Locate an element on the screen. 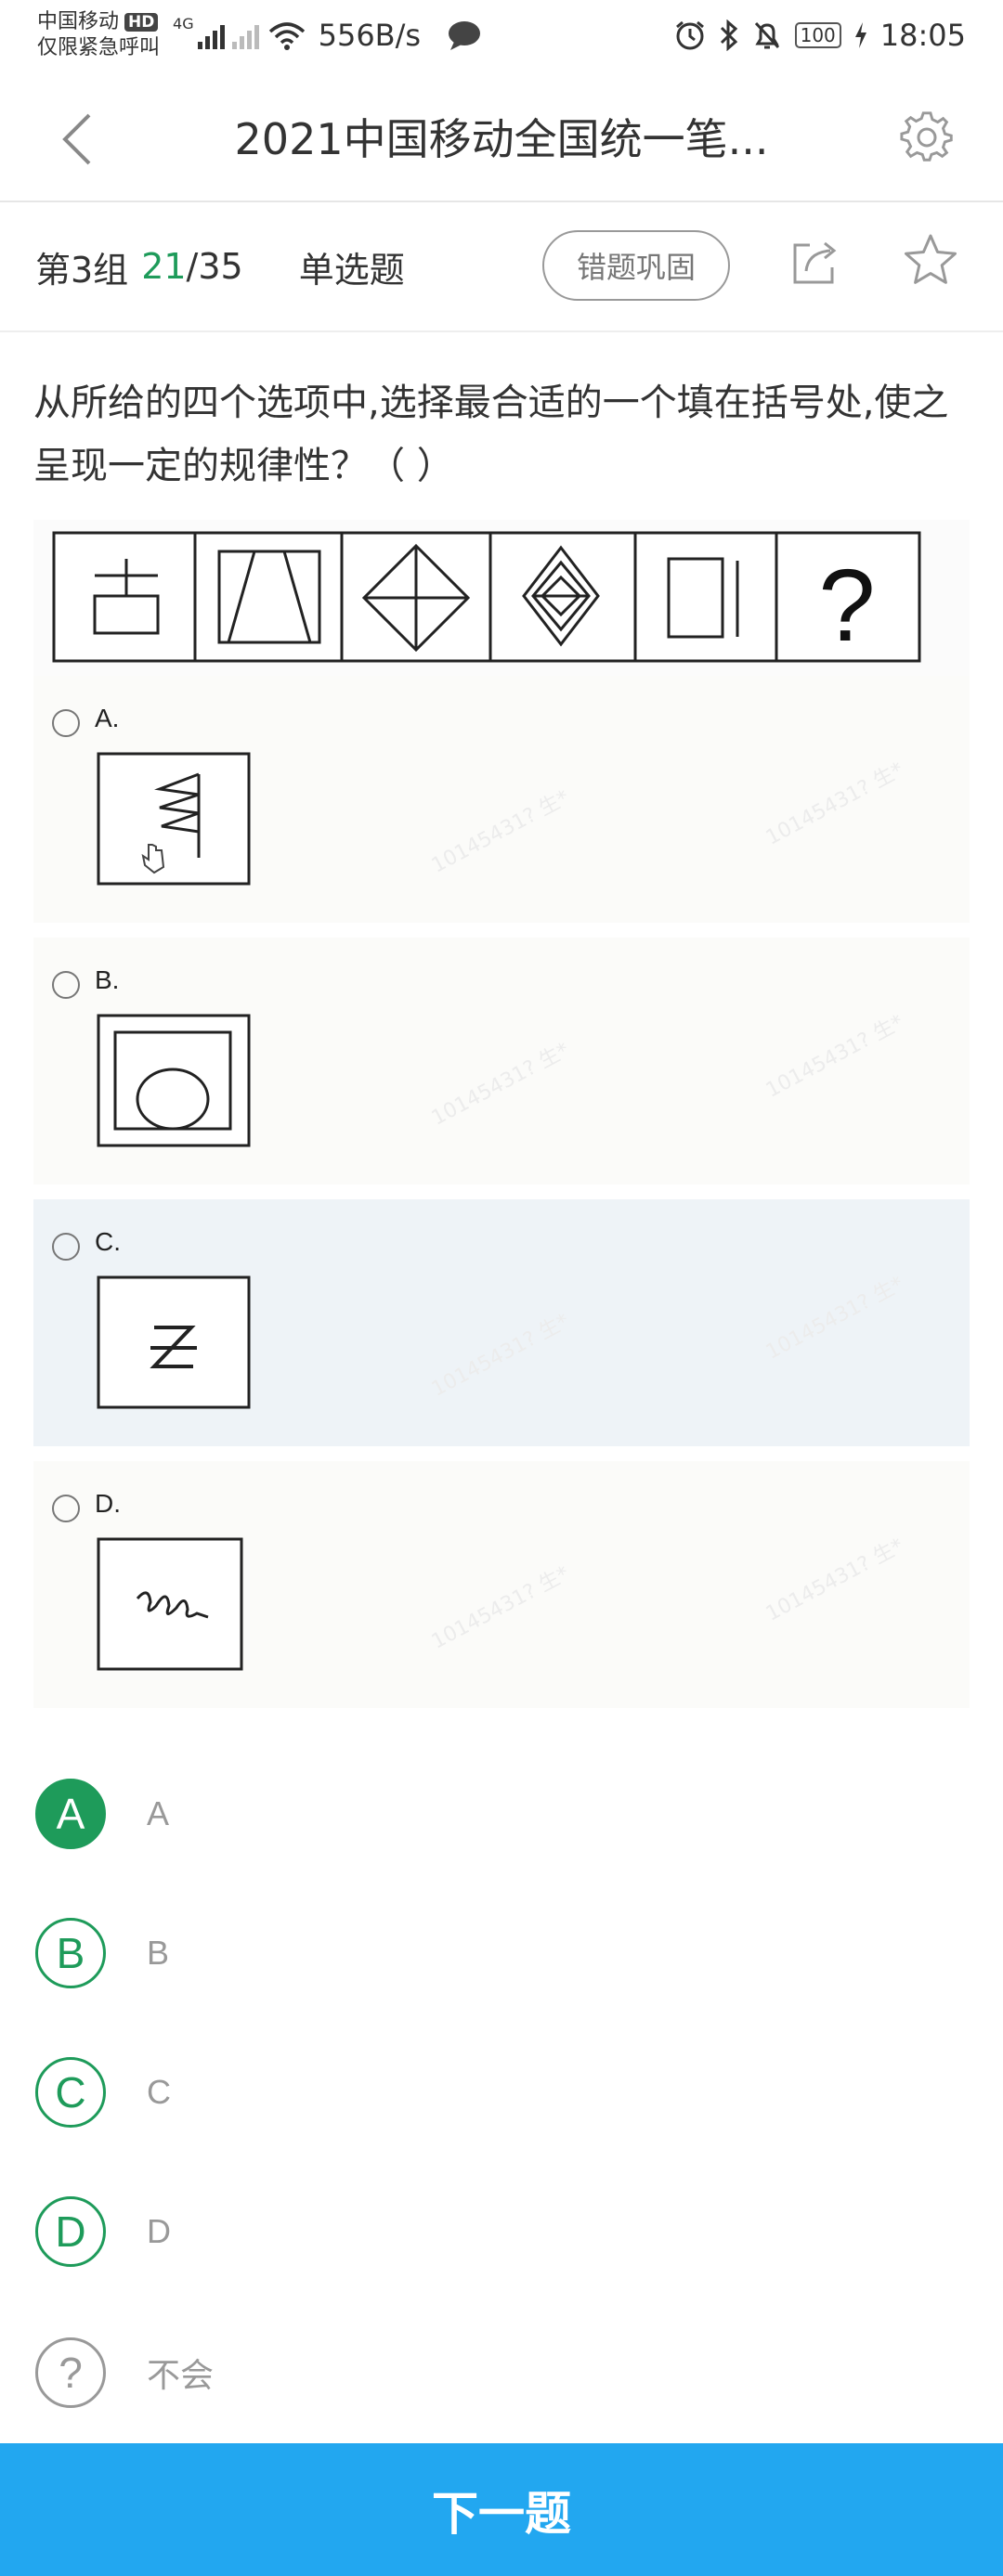  answer-c-circle: C is located at coordinates (70, 2092).